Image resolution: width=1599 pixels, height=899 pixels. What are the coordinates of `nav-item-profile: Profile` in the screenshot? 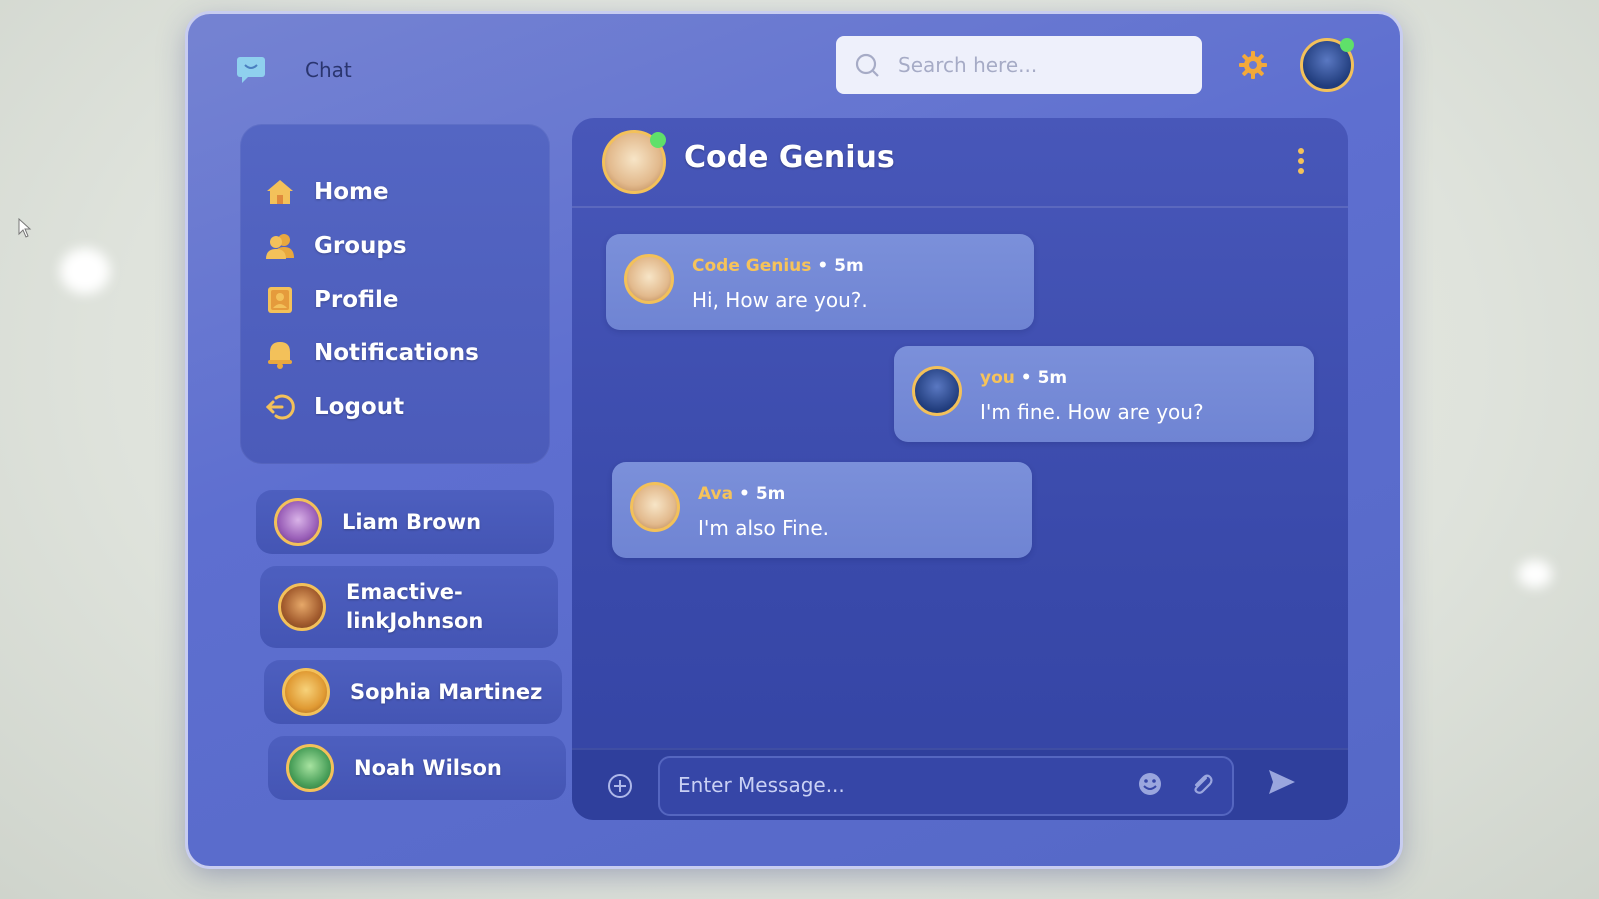 It's located at (331, 300).